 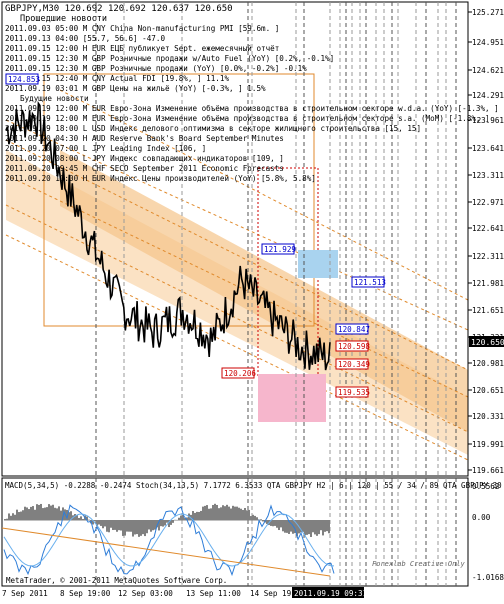 What do you see at coordinates (25, 593) in the screenshot?
I see `time-tick-label: 7 Sep 2011` at bounding box center [25, 593].